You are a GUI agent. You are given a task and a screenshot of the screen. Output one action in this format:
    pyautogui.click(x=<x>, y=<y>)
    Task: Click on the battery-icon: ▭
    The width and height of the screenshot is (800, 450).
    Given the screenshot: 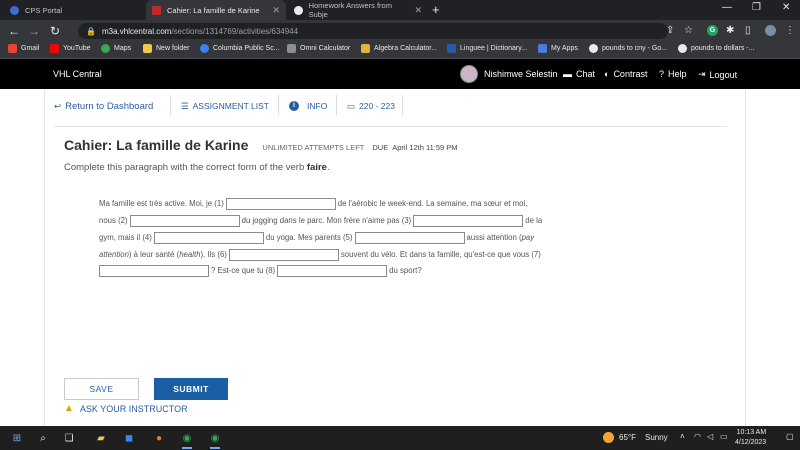 What is the action you would take?
    pyautogui.click(x=724, y=436)
    